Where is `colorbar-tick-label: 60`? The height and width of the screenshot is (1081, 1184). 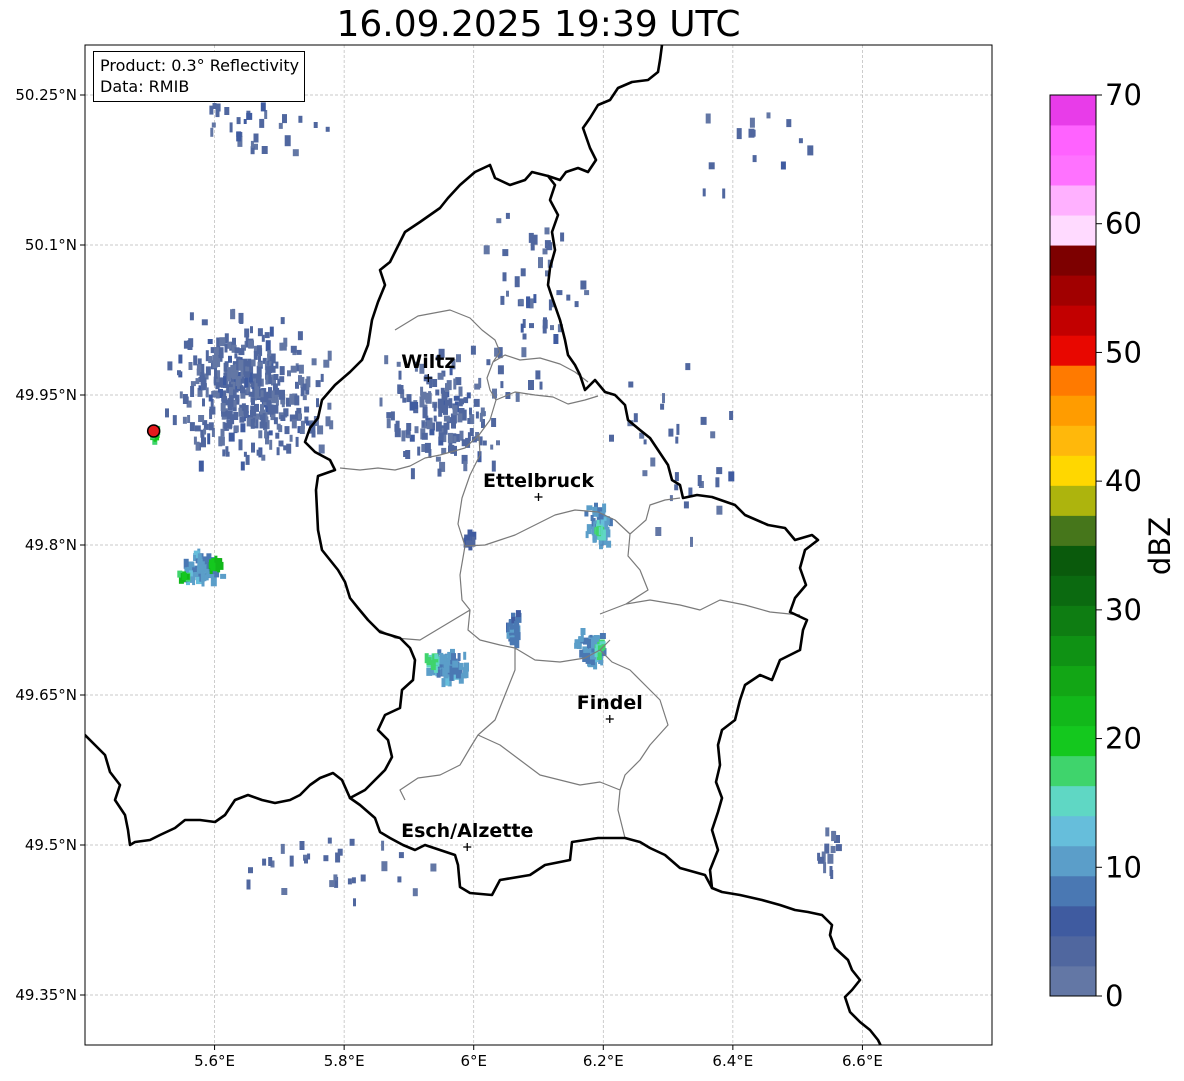
colorbar-tick-label: 60 is located at coordinates (1123, 224).